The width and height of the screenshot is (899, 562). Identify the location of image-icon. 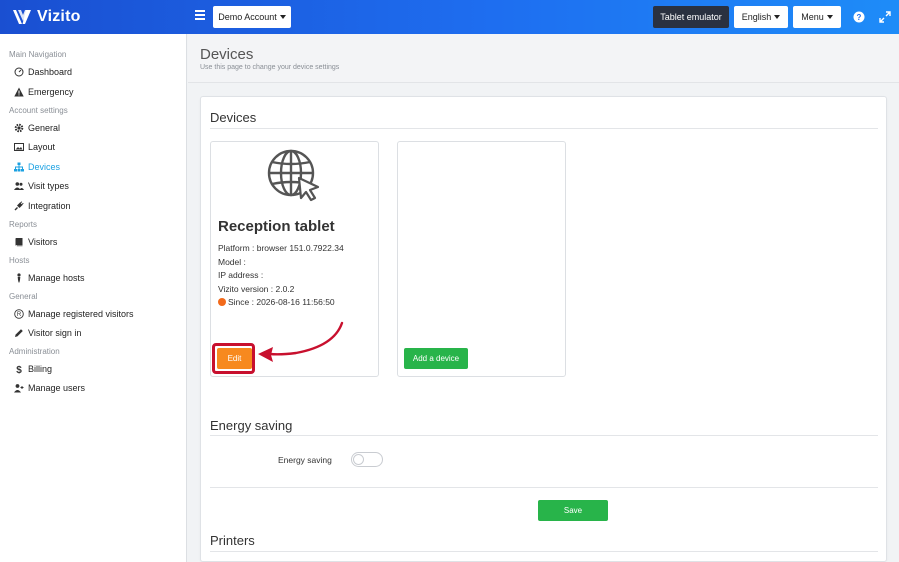
(19, 147).